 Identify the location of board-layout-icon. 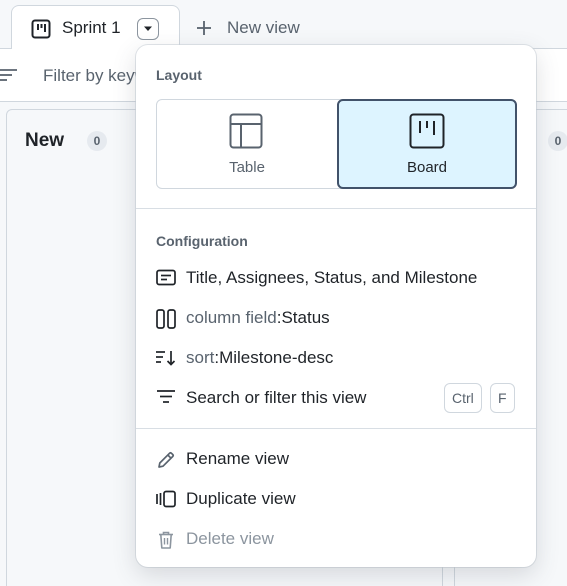
(427, 131).